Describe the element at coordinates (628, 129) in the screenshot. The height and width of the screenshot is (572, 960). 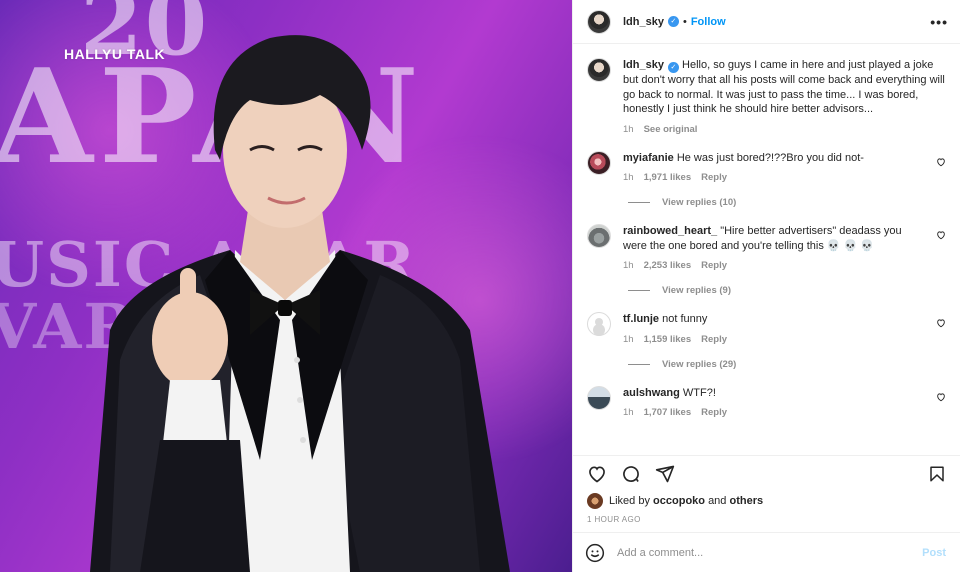
I see `caption-time: 1h` at that location.